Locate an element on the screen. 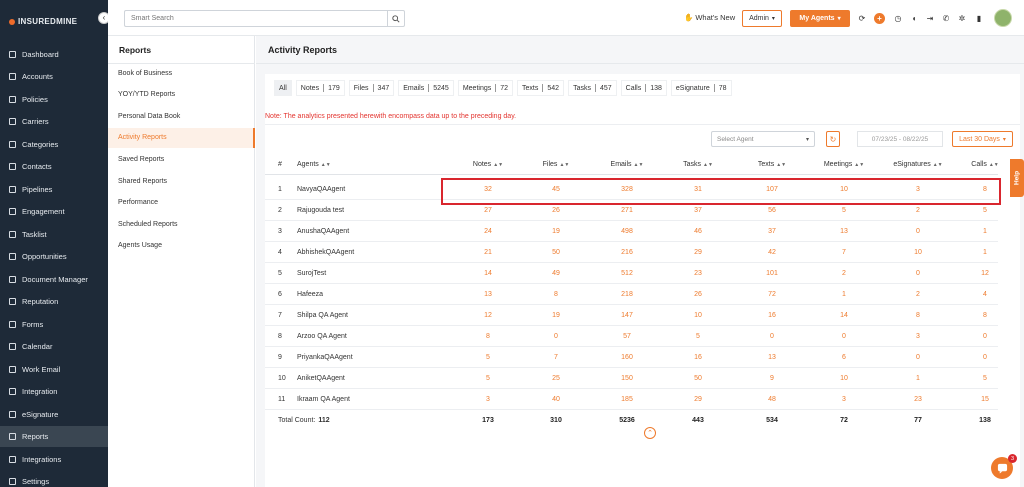 This screenshot has width=1024, height=487. metric-texts-value: 72 is located at coordinates (772, 294).